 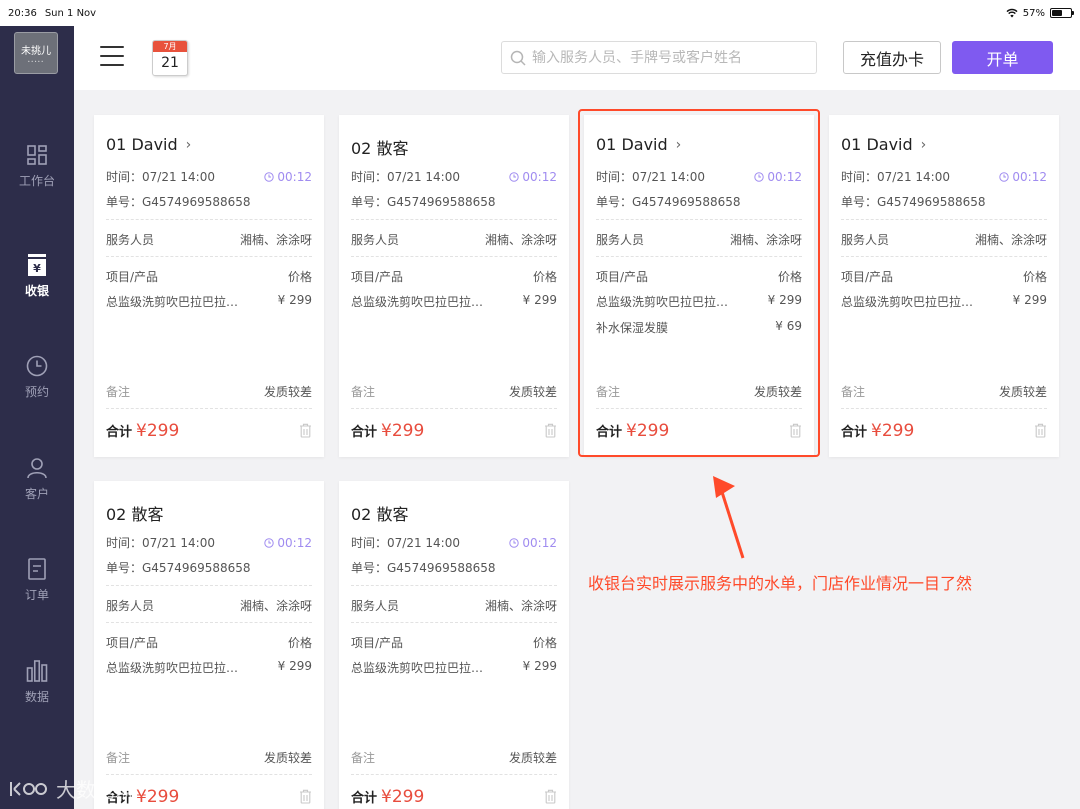 What do you see at coordinates (22, 13) in the screenshot?
I see `status-time: 20:36` at bounding box center [22, 13].